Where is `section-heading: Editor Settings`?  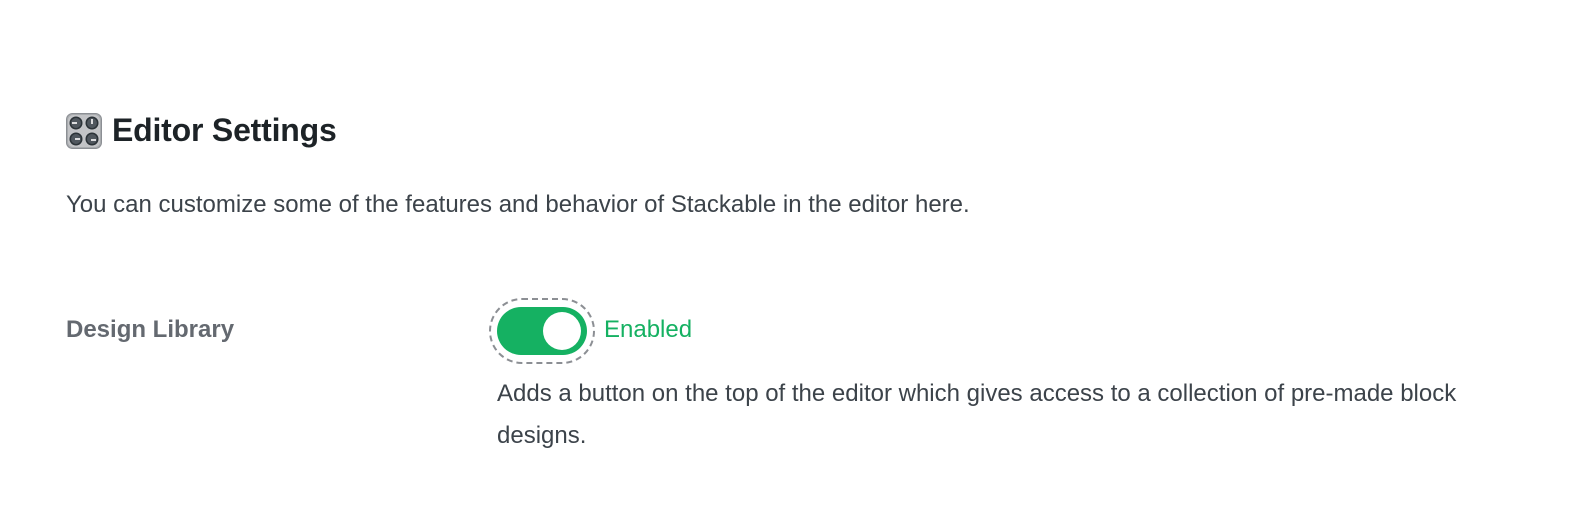 section-heading: Editor Settings is located at coordinates (201, 130).